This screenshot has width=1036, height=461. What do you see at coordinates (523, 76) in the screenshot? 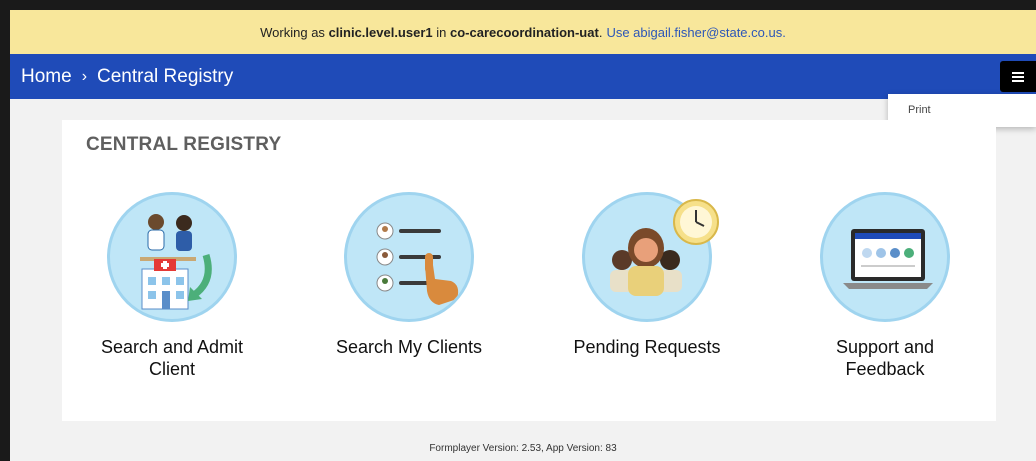
I see `navbar: Home › Central Registry` at bounding box center [523, 76].